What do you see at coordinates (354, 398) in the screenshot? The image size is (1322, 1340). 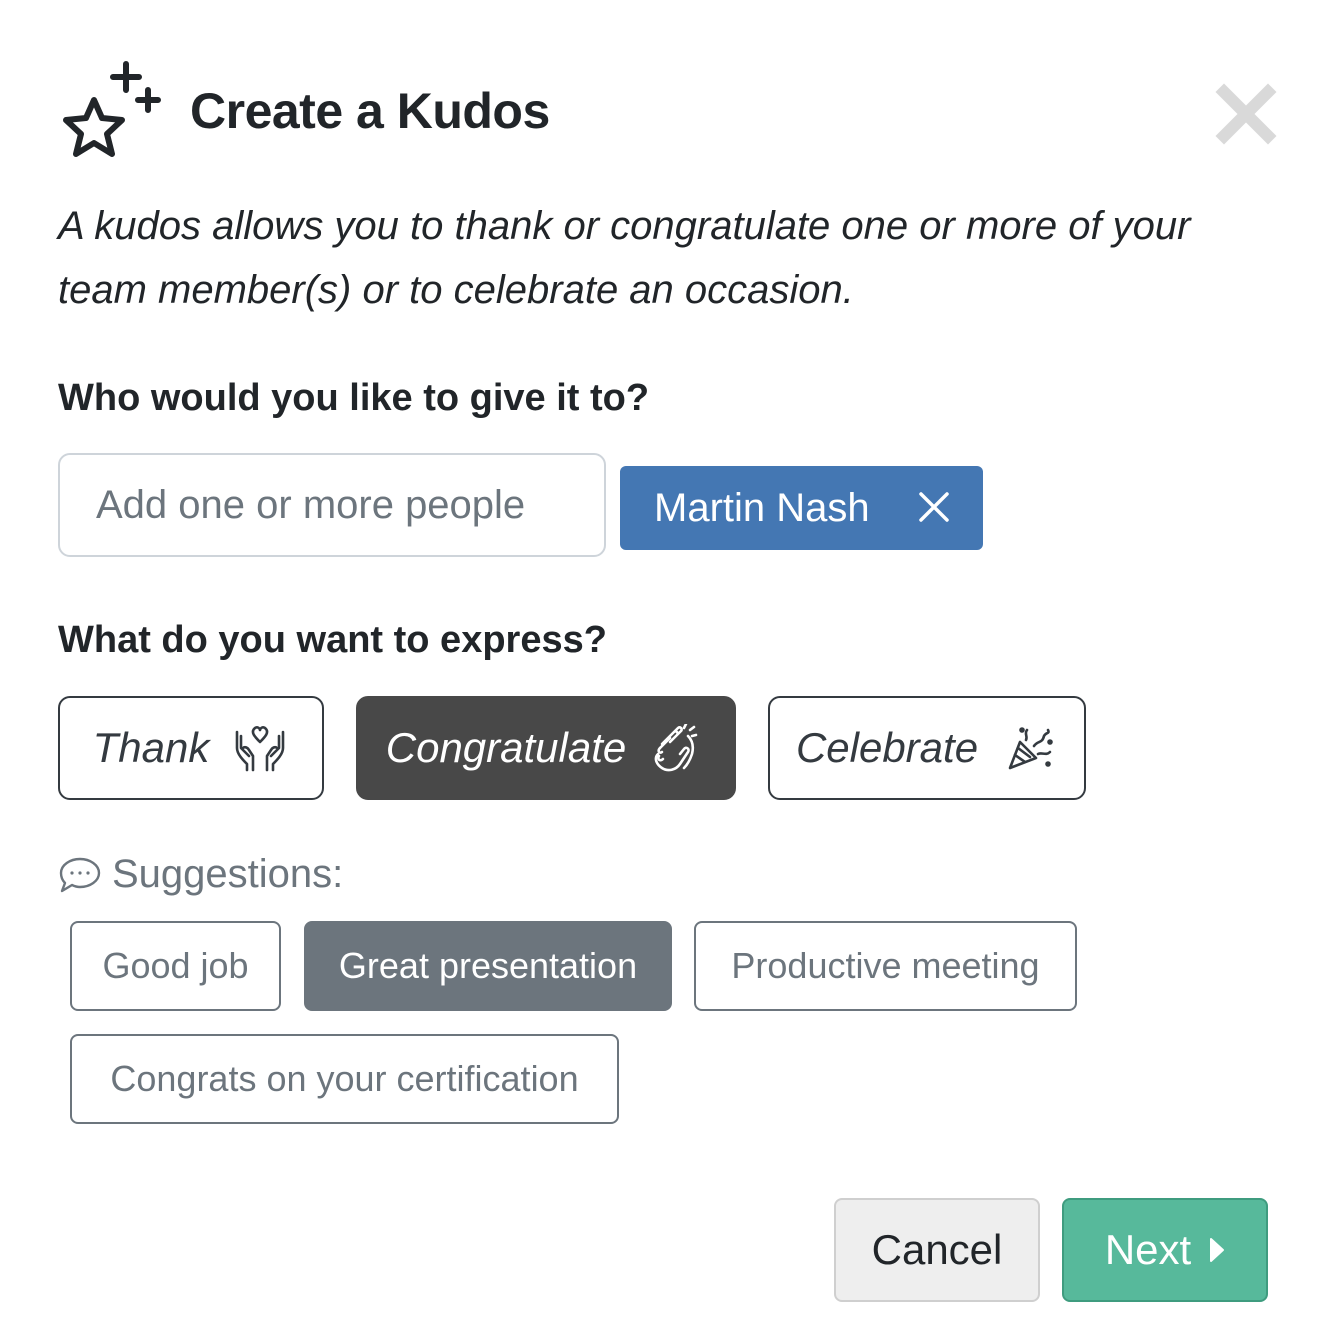 I see `recipients-label: Who would you like to give it to?` at bounding box center [354, 398].